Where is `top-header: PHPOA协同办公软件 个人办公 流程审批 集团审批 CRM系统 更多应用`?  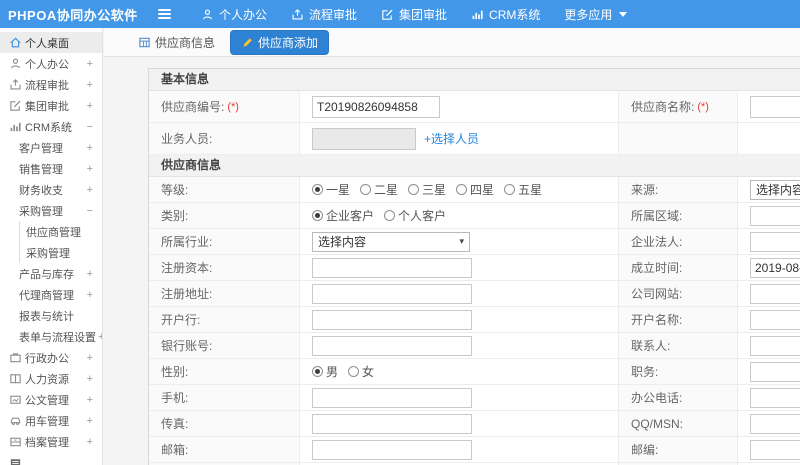 top-header: PHPOA协同办公软件 个人办公 流程审批 集团审批 CRM系统 更多应用 is located at coordinates (400, 14).